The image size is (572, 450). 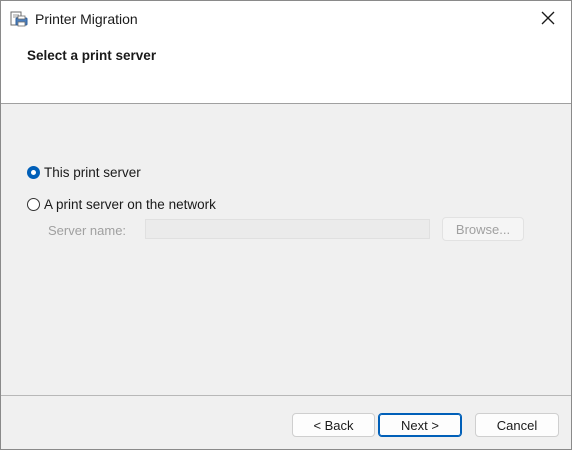 What do you see at coordinates (286, 395) in the screenshot?
I see `footer-divider` at bounding box center [286, 395].